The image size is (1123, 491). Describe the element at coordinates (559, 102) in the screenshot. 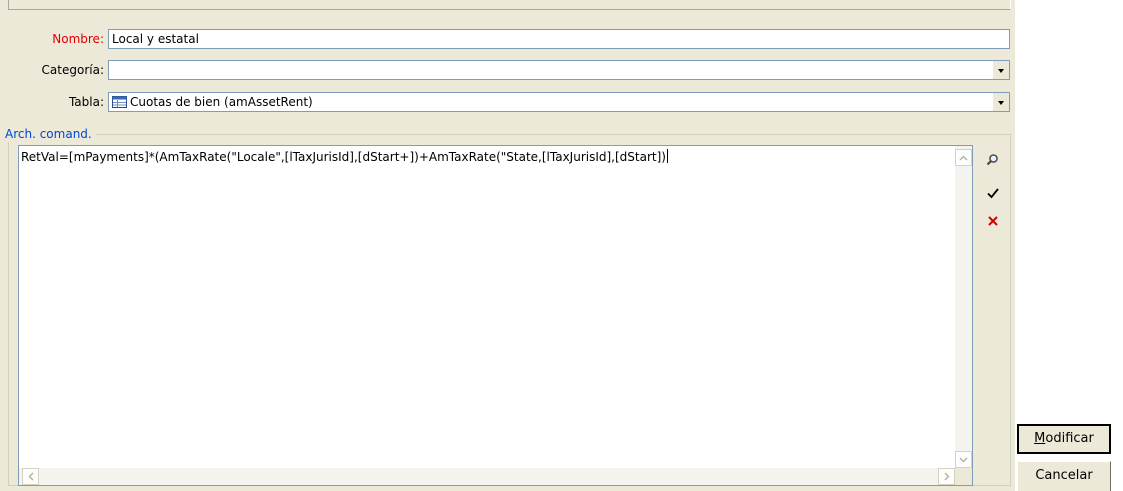

I see `table-combobox: Cuotas de bien (amAssetRent)` at that location.